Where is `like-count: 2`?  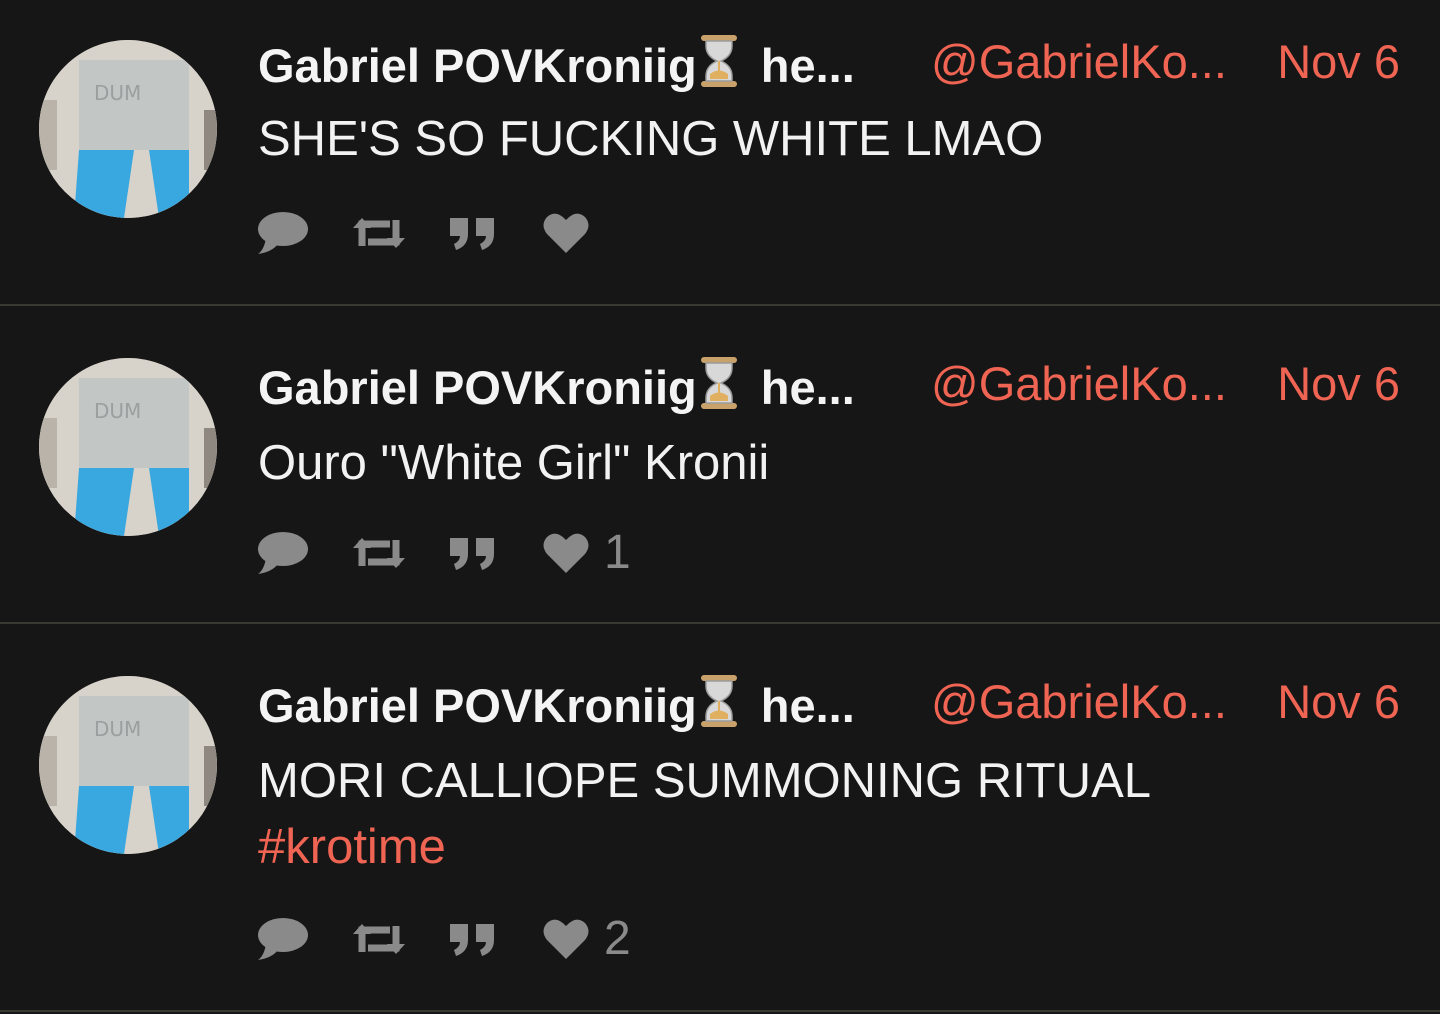
like-count: 2 is located at coordinates (617, 938).